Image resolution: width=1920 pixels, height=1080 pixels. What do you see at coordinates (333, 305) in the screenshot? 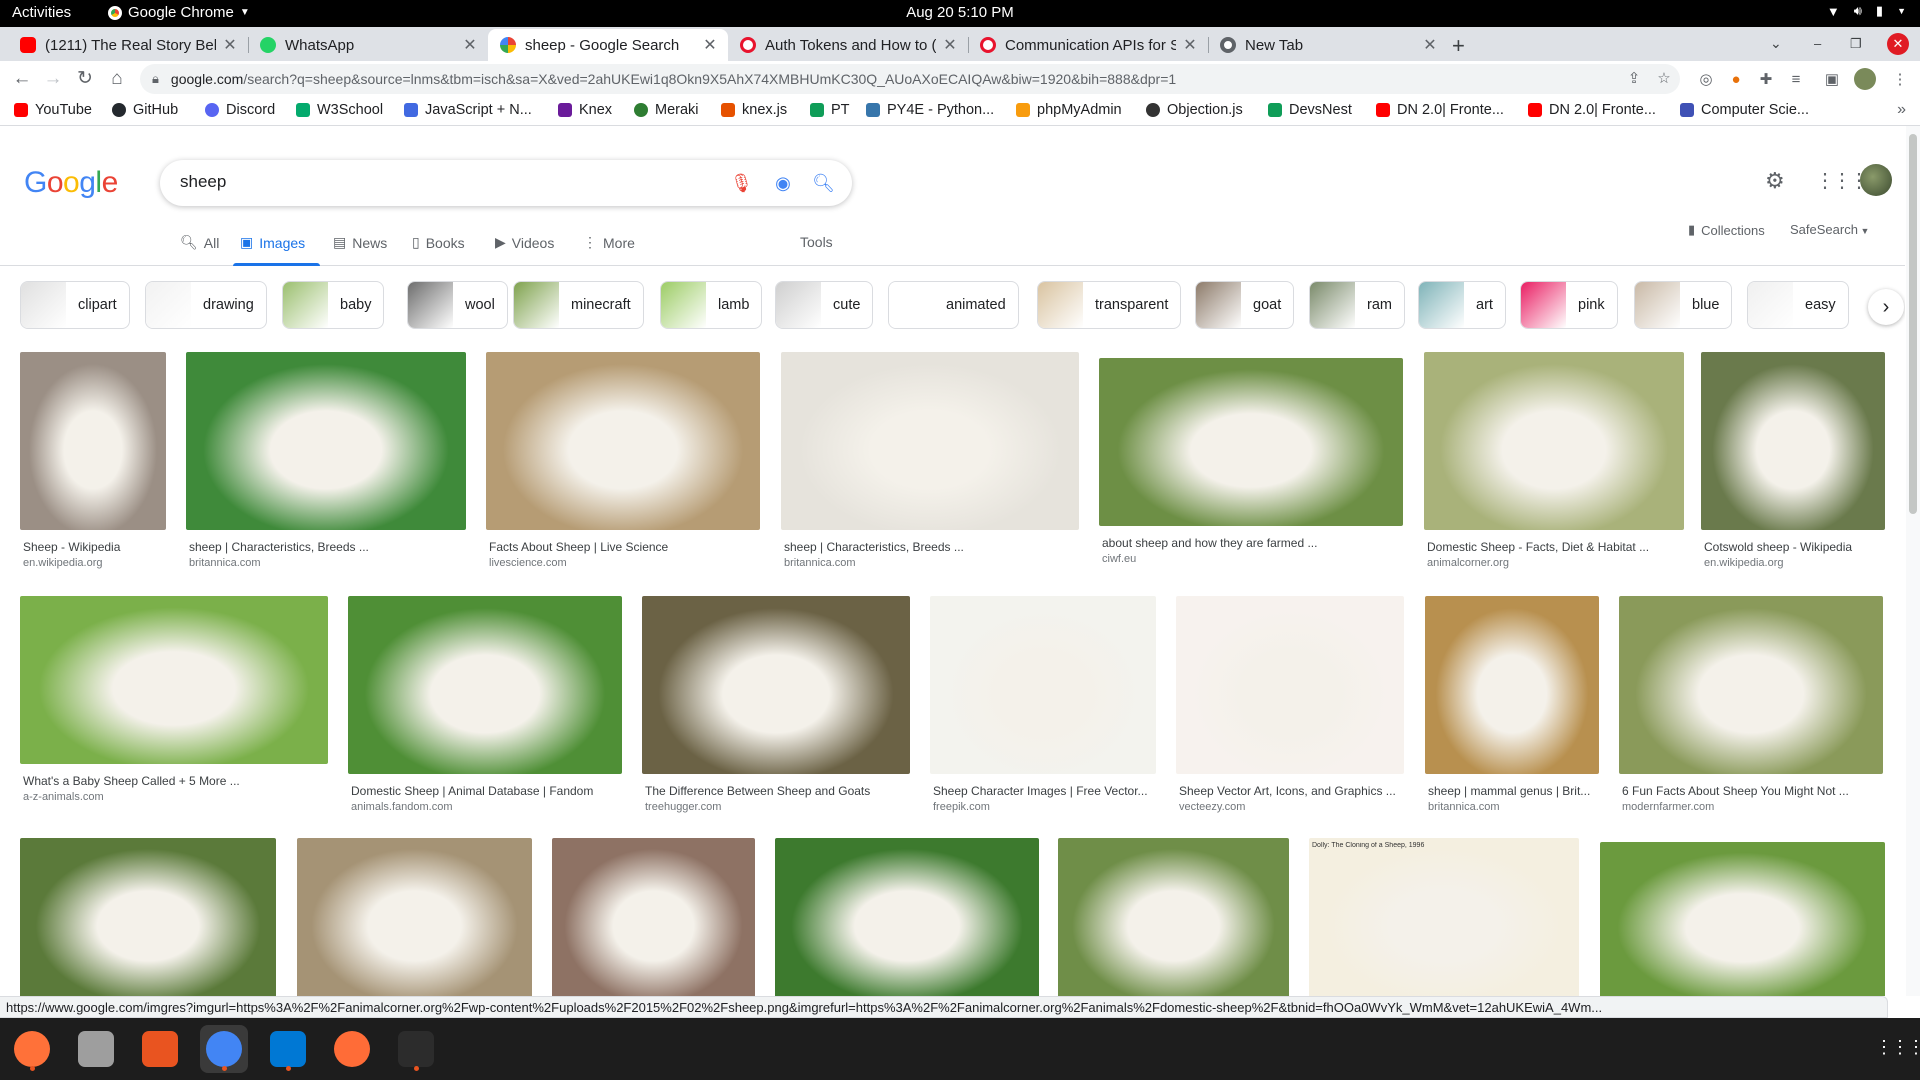
I see `chip-baby: baby` at bounding box center [333, 305].